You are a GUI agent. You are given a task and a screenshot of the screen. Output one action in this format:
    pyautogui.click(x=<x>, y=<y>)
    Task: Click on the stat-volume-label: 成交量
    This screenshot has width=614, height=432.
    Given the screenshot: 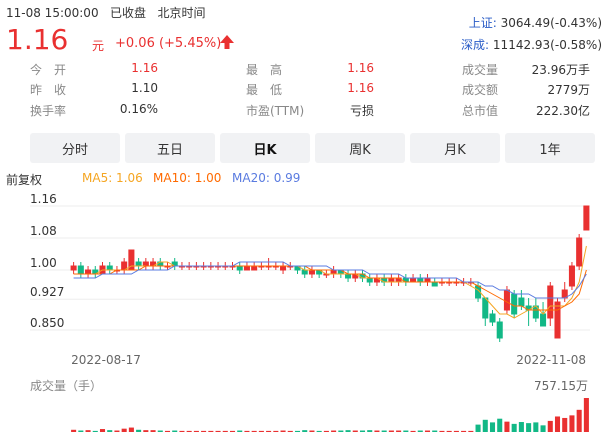 What is the action you would take?
    pyautogui.click(x=480, y=70)
    